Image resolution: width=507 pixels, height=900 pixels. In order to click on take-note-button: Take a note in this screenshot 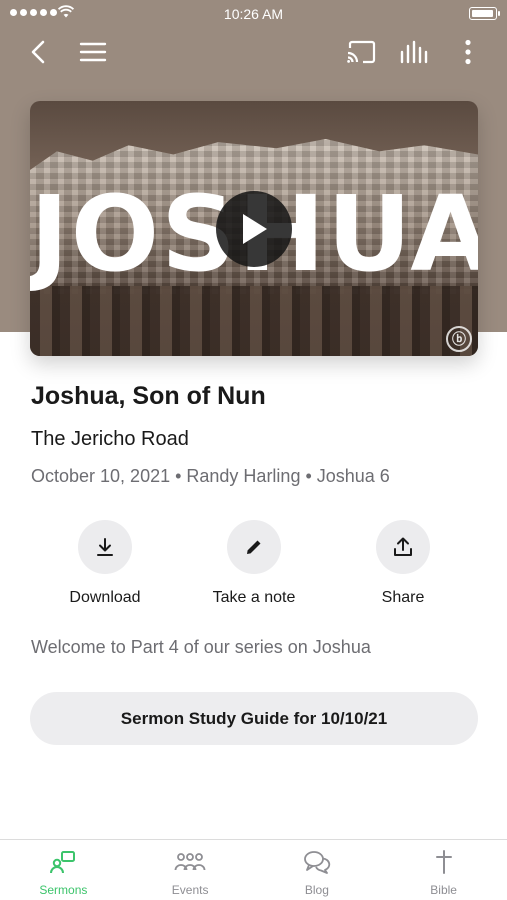, I will do `click(254, 563)`.